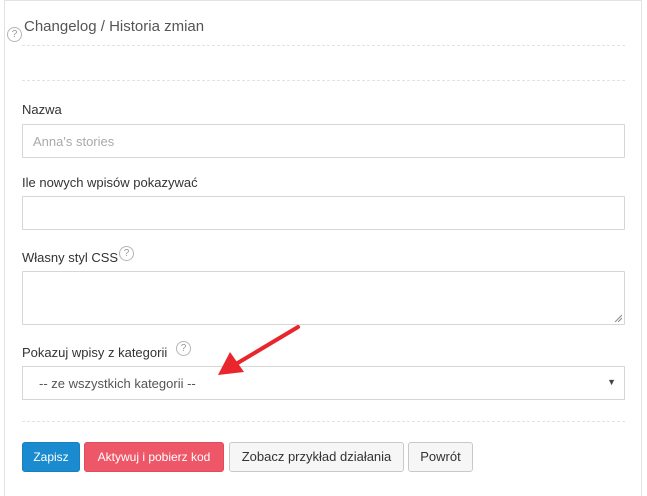 Image resolution: width=647 pixels, height=496 pixels. What do you see at coordinates (316, 457) in the screenshot?
I see `example-button: Zobacz przykład działania` at bounding box center [316, 457].